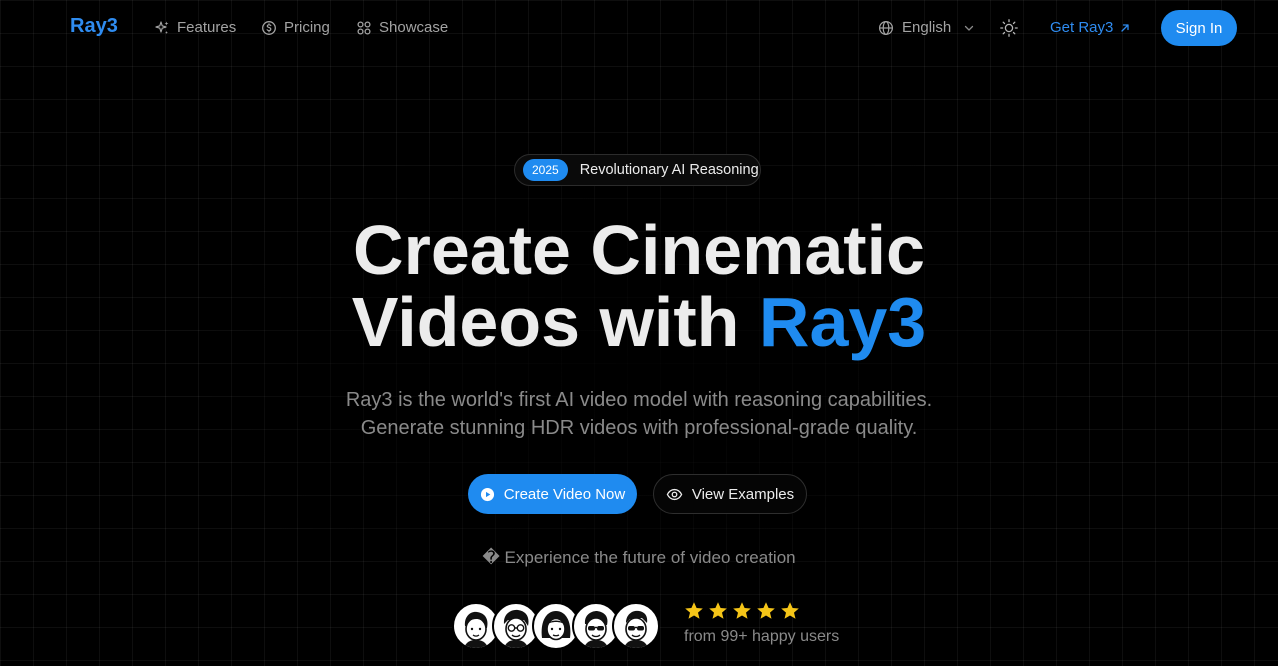 Image resolution: width=1278 pixels, height=666 pixels. I want to click on chevron-down-icon, so click(969, 28).